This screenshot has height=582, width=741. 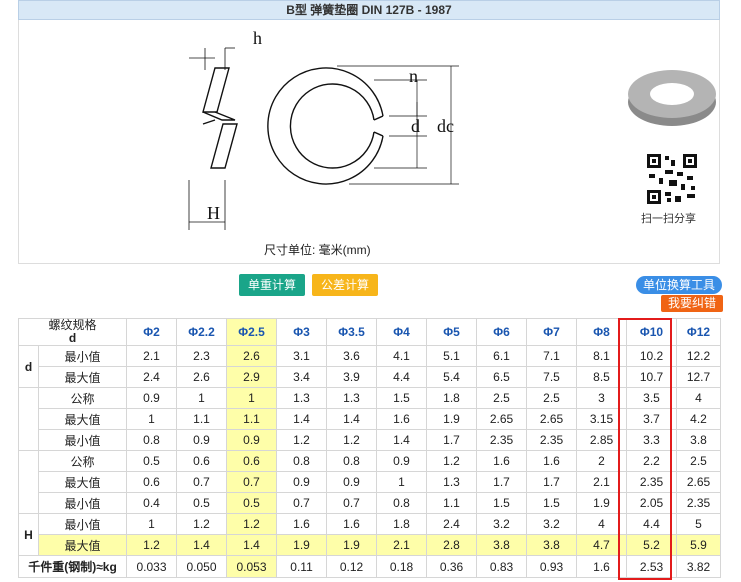 What do you see at coordinates (452, 524) in the screenshot?
I see `table-cell: 2.4` at bounding box center [452, 524].